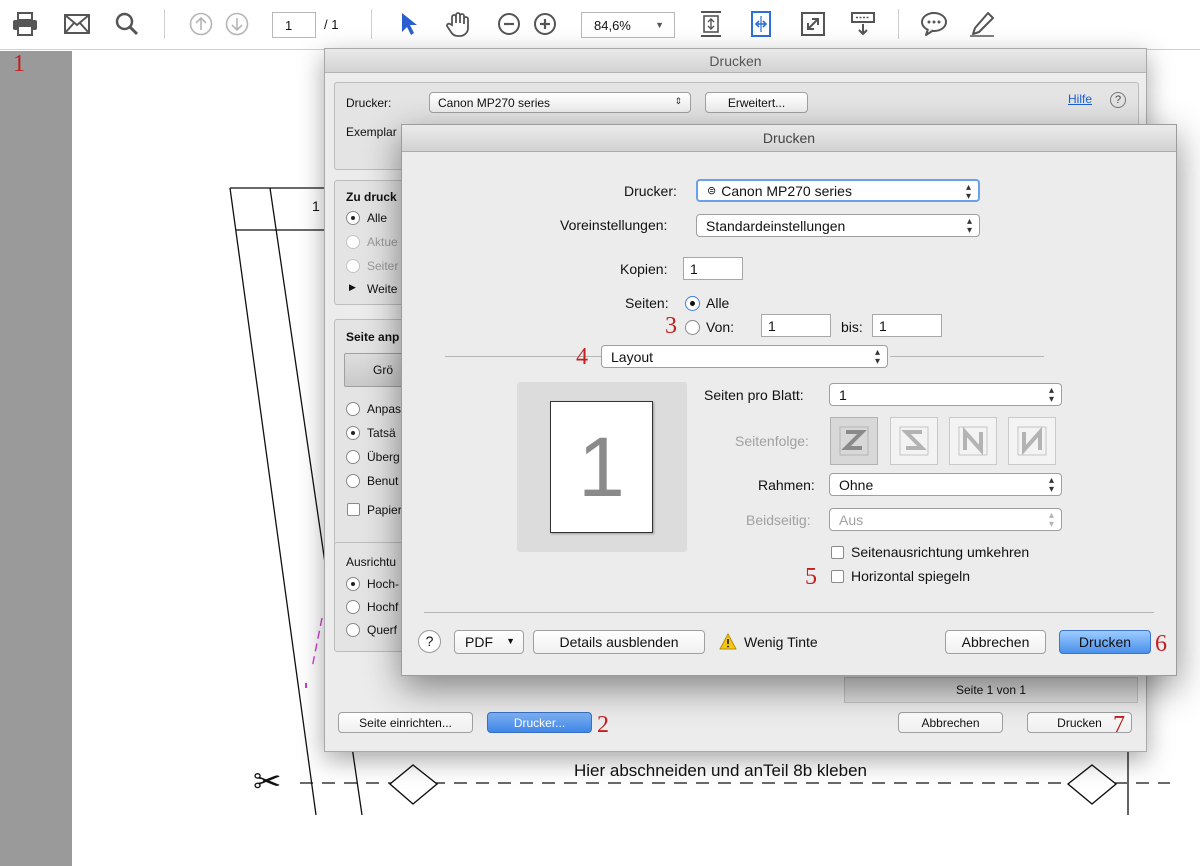 The height and width of the screenshot is (866, 1200). Describe the element at coordinates (1032, 441) in the screenshot. I see `page-order-reverse-n-icon` at that location.